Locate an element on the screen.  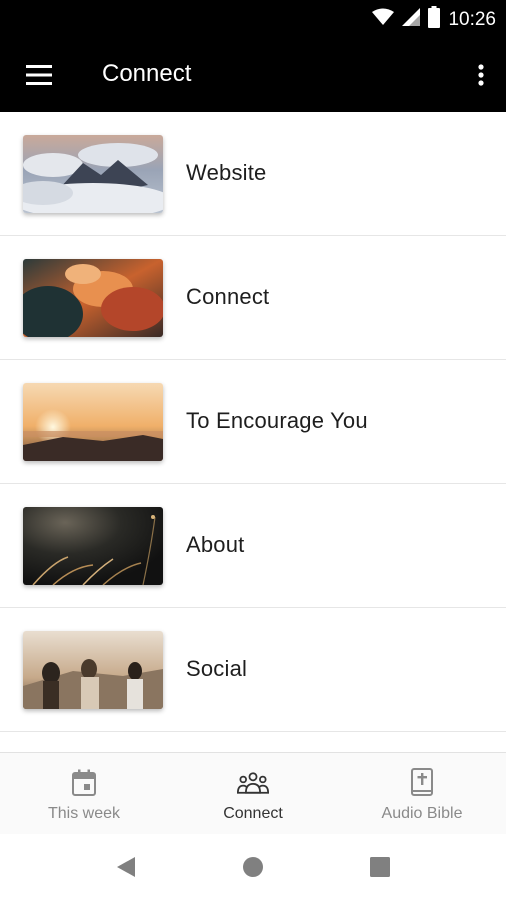
battery-icon is located at coordinates (434, 19).